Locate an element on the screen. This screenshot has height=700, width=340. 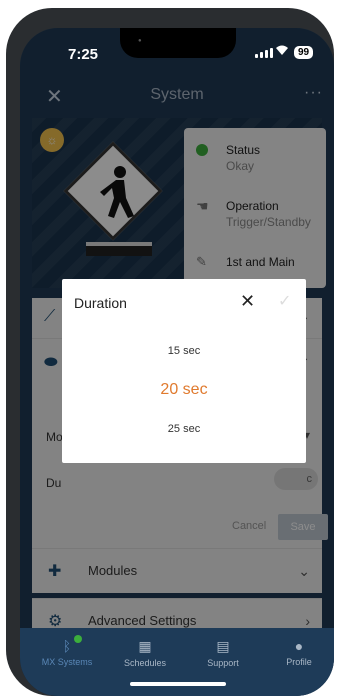
battery-indicator: 99 is located at coordinates (304, 52).